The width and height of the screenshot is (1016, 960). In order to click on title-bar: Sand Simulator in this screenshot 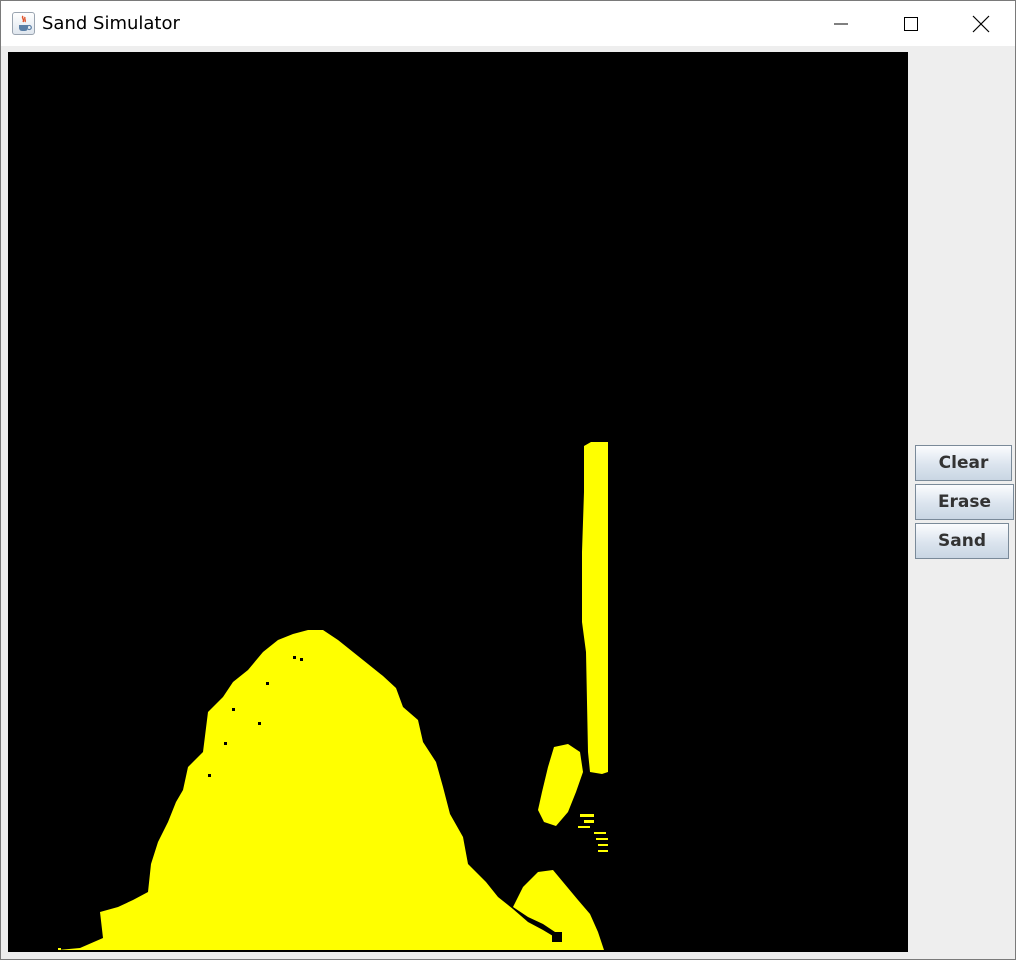, I will do `click(508, 23)`.